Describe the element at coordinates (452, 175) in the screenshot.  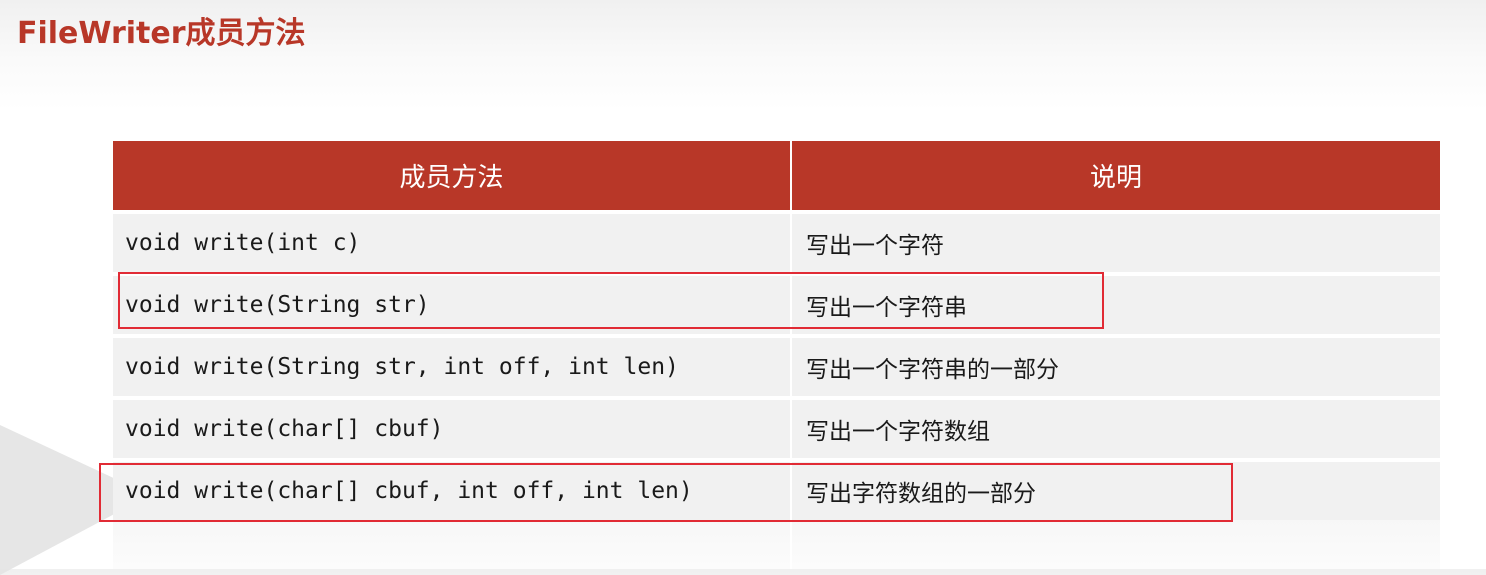
I see `header-method: 成员方法` at that location.